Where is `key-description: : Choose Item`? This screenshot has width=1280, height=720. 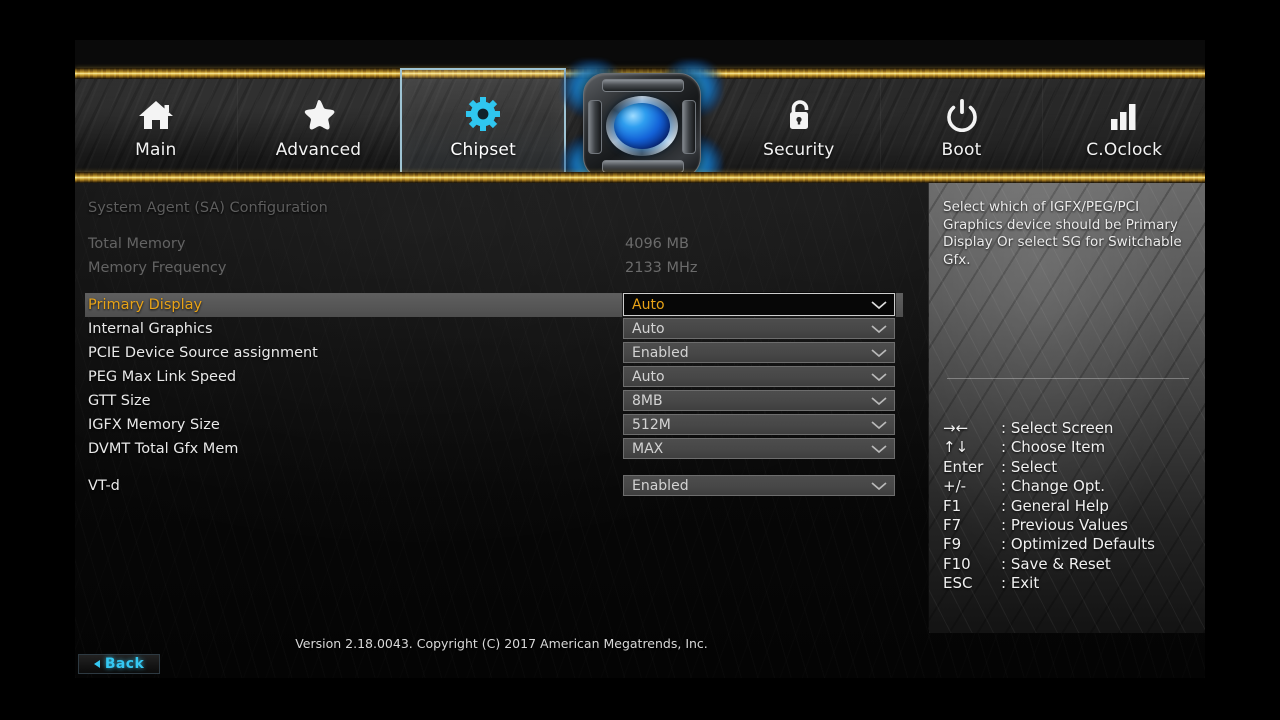
key-description: : Choose Item is located at coordinates (1053, 447).